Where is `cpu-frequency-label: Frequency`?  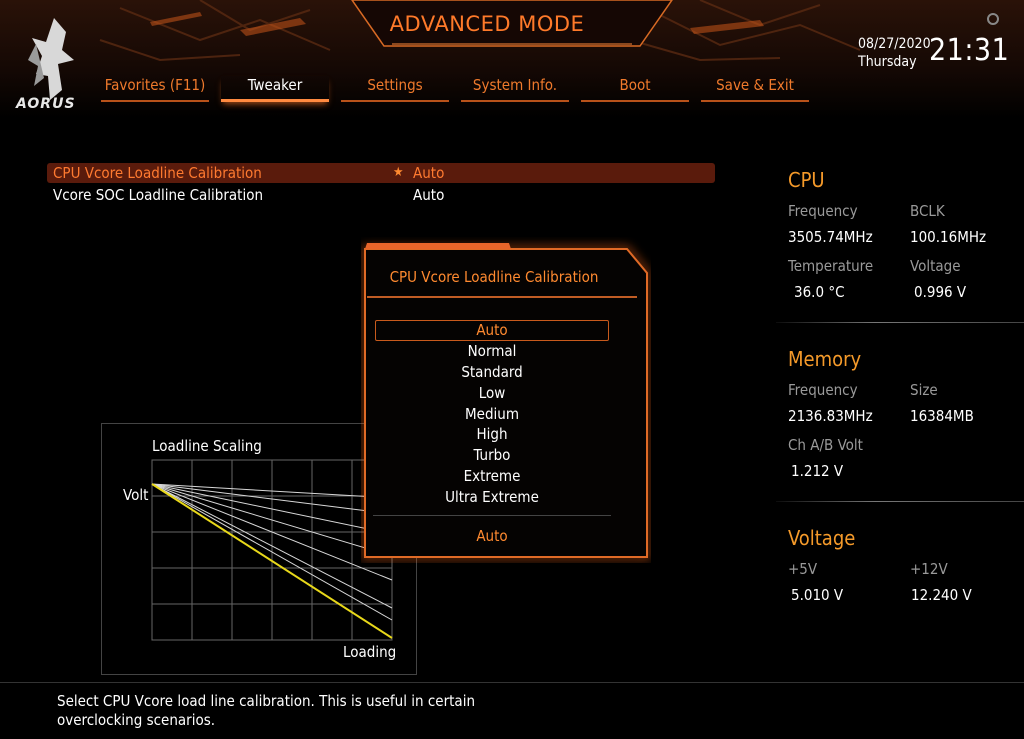 cpu-frequency-label: Frequency is located at coordinates (823, 211).